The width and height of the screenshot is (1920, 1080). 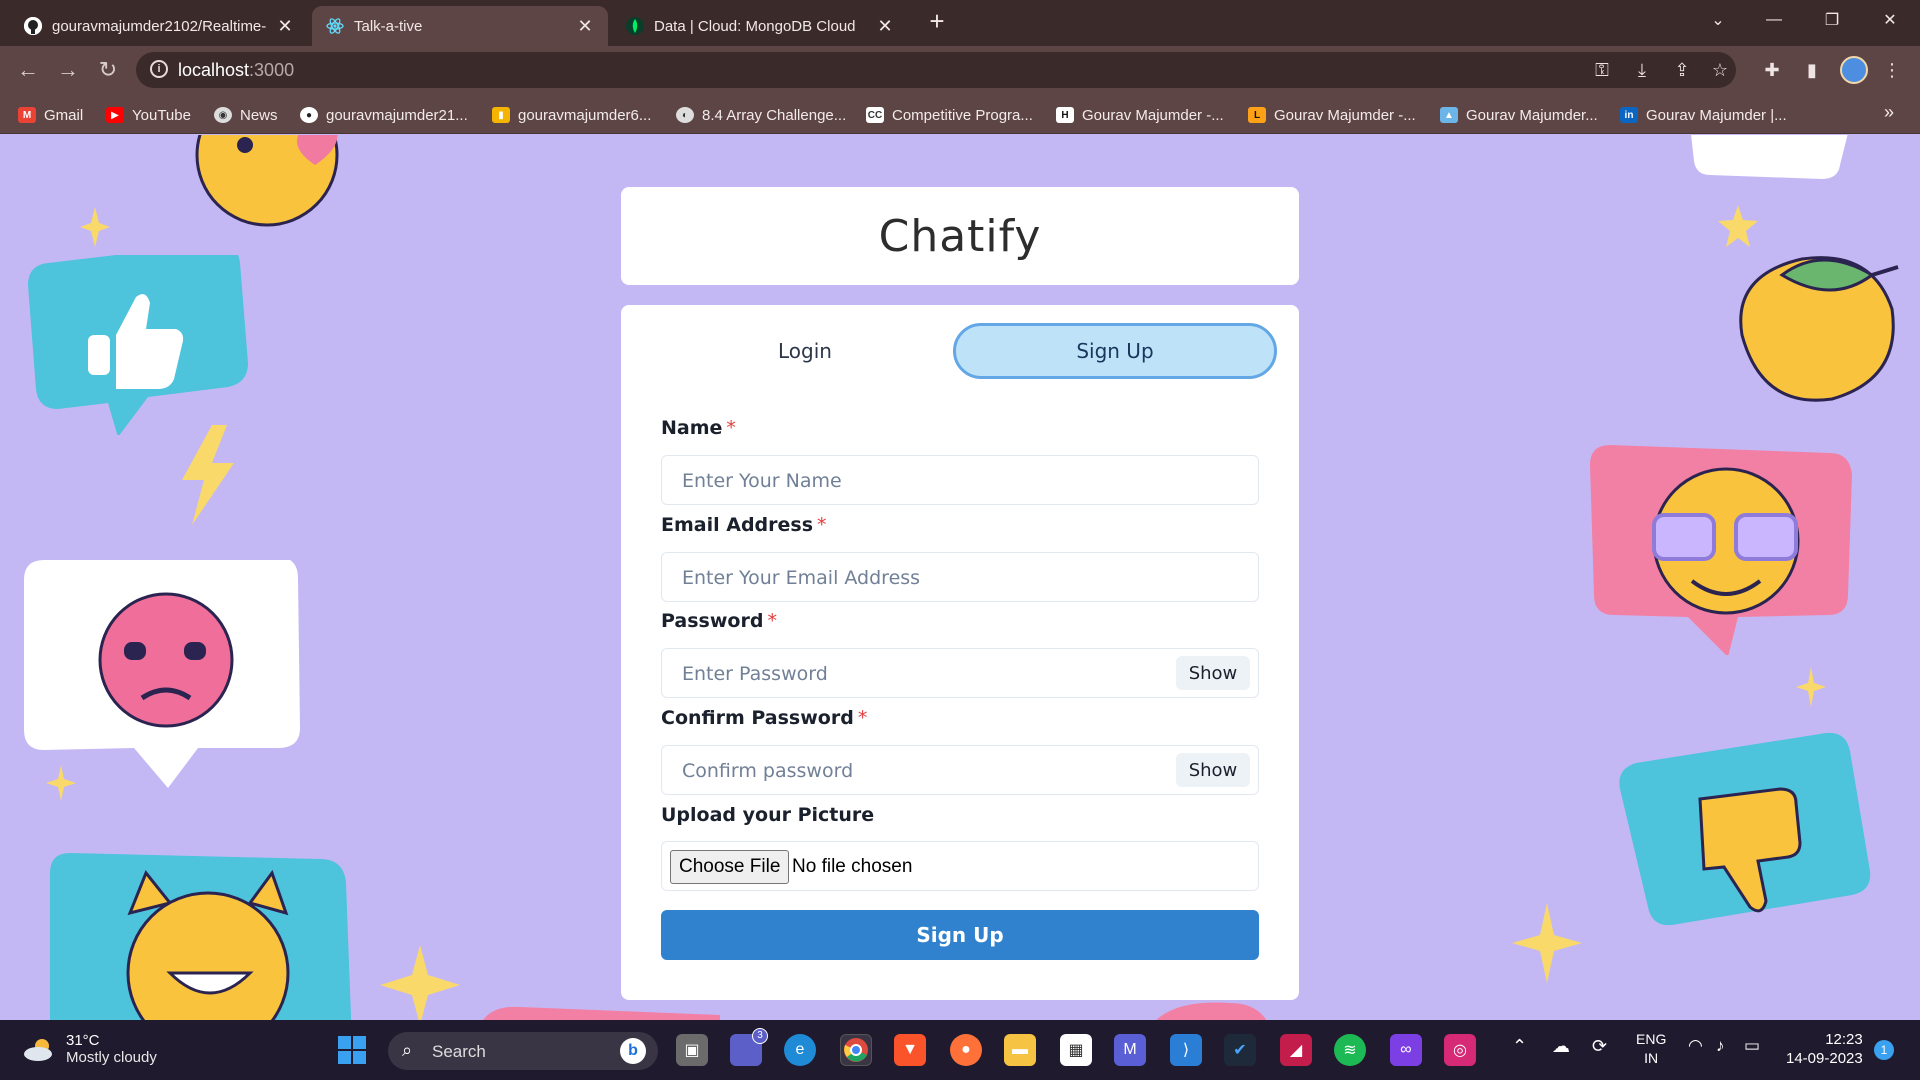 What do you see at coordinates (875, 115) in the screenshot?
I see `cc-icon: CC` at bounding box center [875, 115].